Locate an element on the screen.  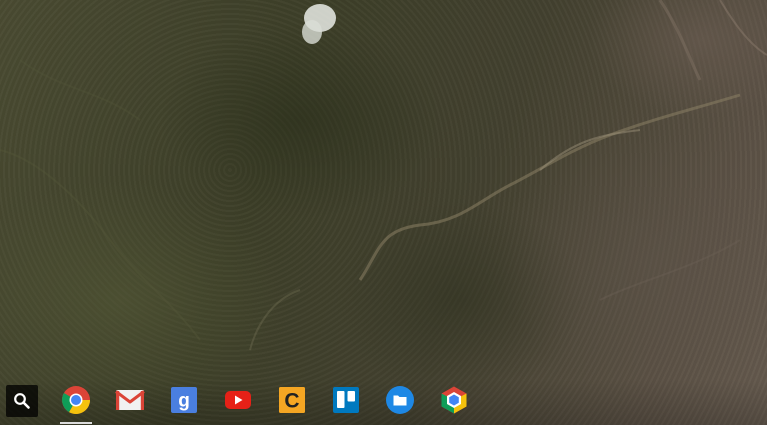
svg-text: g is located at coordinates (184, 401).